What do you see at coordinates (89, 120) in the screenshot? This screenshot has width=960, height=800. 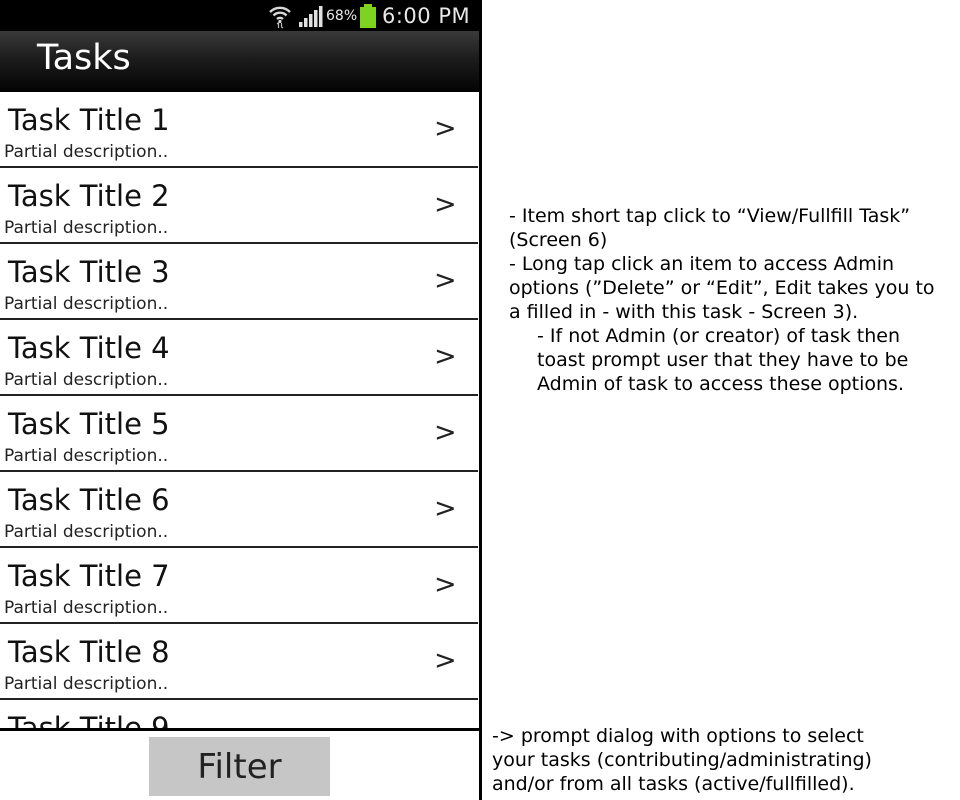 I see `task-title: Task Title 1` at bounding box center [89, 120].